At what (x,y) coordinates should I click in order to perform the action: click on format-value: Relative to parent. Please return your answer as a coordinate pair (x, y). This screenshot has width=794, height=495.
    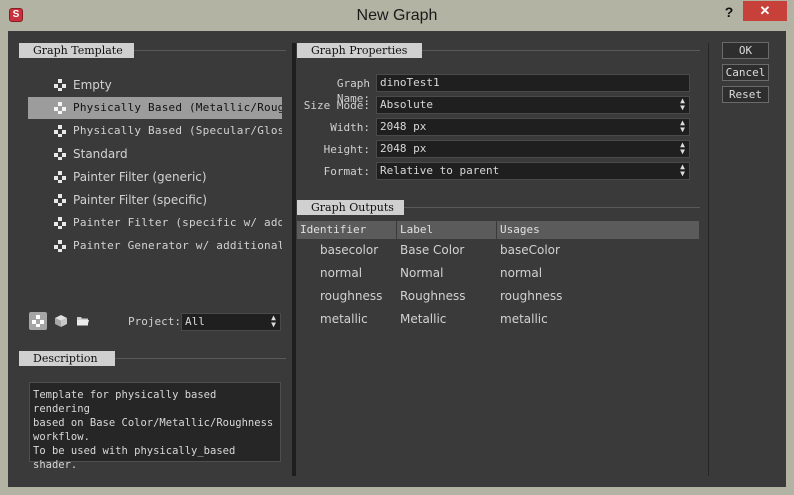
    Looking at the image, I should click on (440, 170).